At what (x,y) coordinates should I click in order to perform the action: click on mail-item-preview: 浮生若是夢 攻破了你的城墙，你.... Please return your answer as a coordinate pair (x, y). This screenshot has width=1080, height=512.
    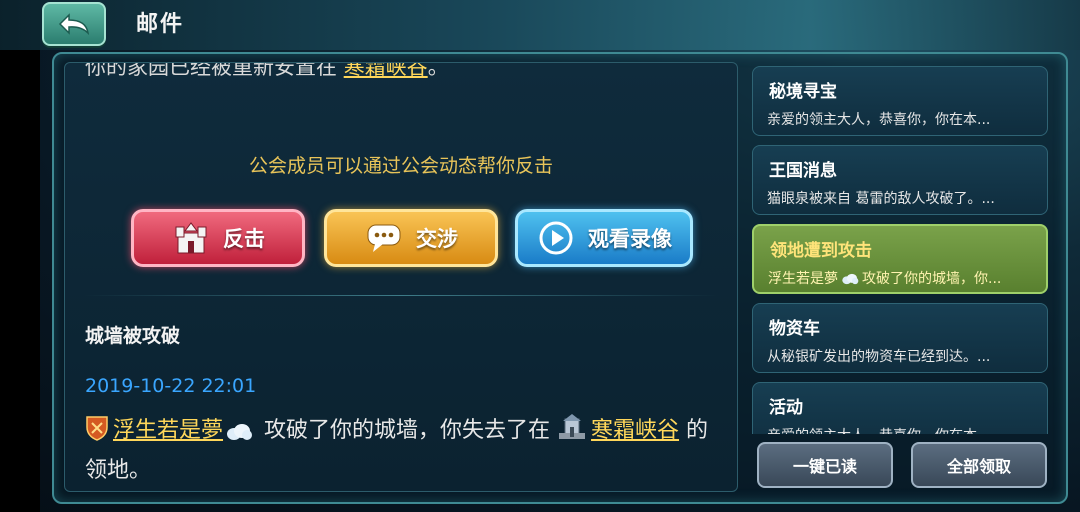
    Looking at the image, I should click on (884, 278).